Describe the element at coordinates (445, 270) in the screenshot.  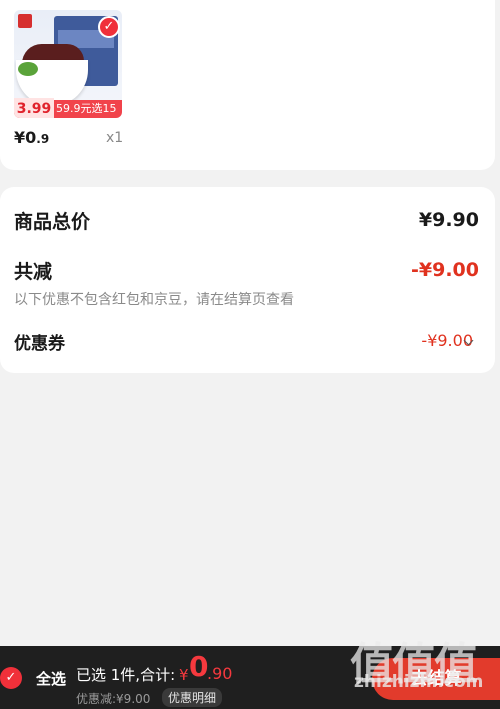
I see `reduced-value: -¥9.00` at that location.